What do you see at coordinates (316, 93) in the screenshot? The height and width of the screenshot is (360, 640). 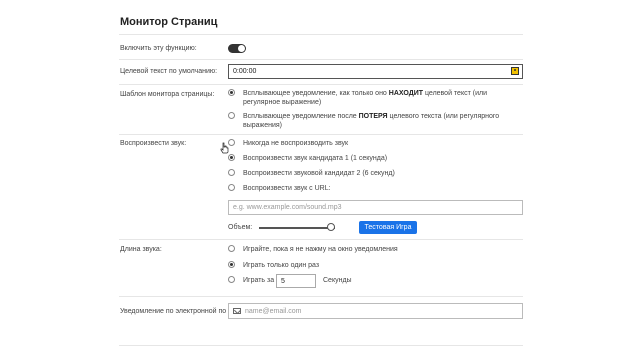 I see `text-part: Всплывающее уведомление, как только оно` at bounding box center [316, 93].